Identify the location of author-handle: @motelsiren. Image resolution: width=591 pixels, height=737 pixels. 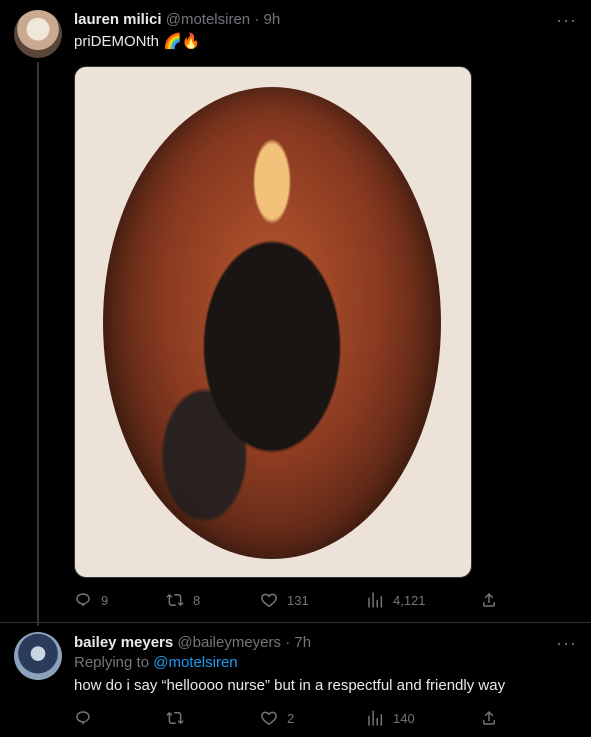
(208, 19).